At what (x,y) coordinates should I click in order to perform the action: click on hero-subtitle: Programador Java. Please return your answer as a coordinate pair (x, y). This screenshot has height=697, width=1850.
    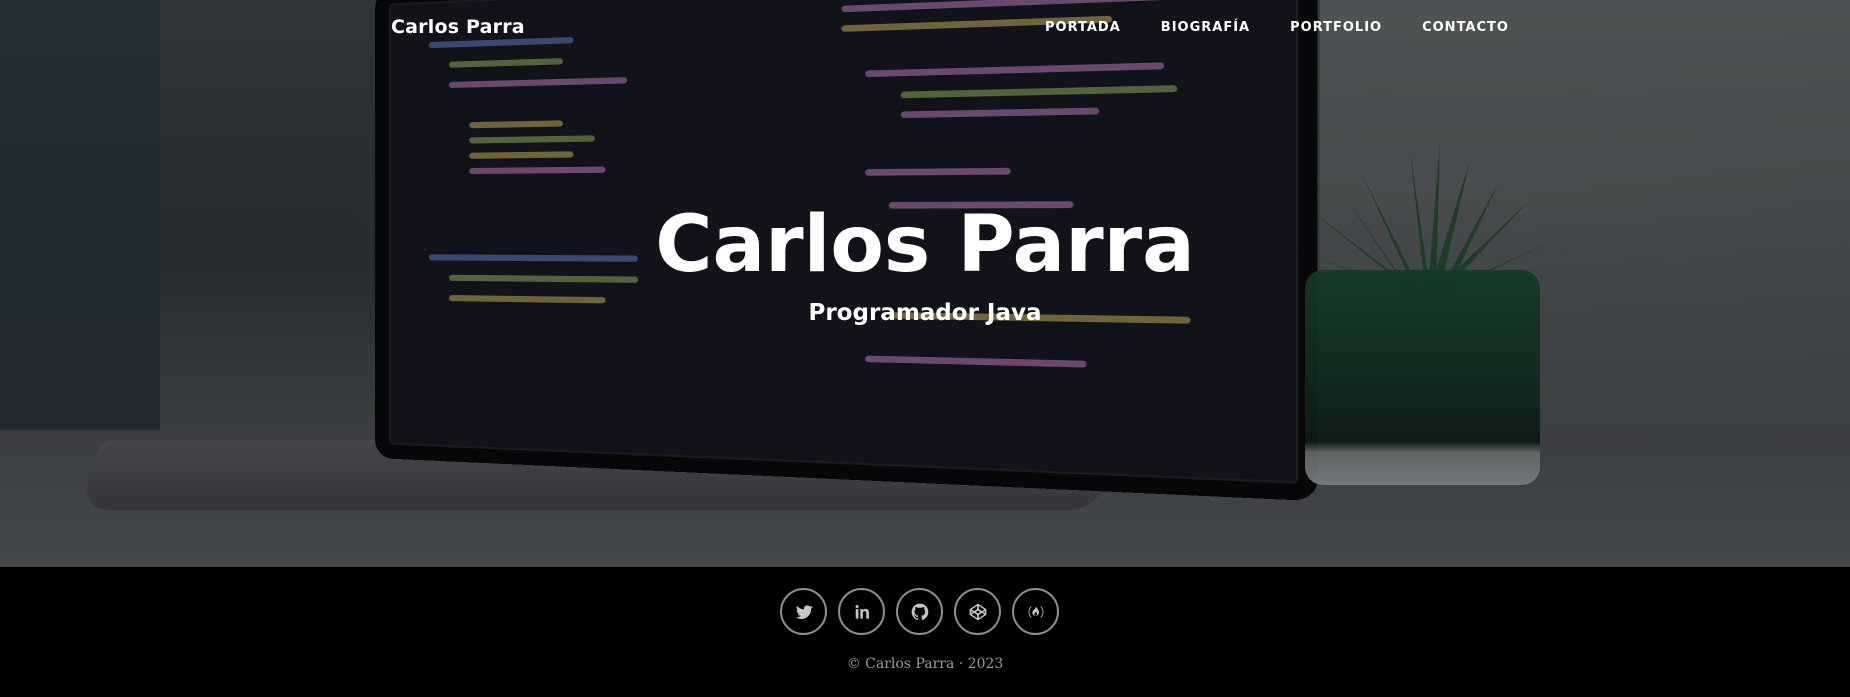
    Looking at the image, I should click on (925, 313).